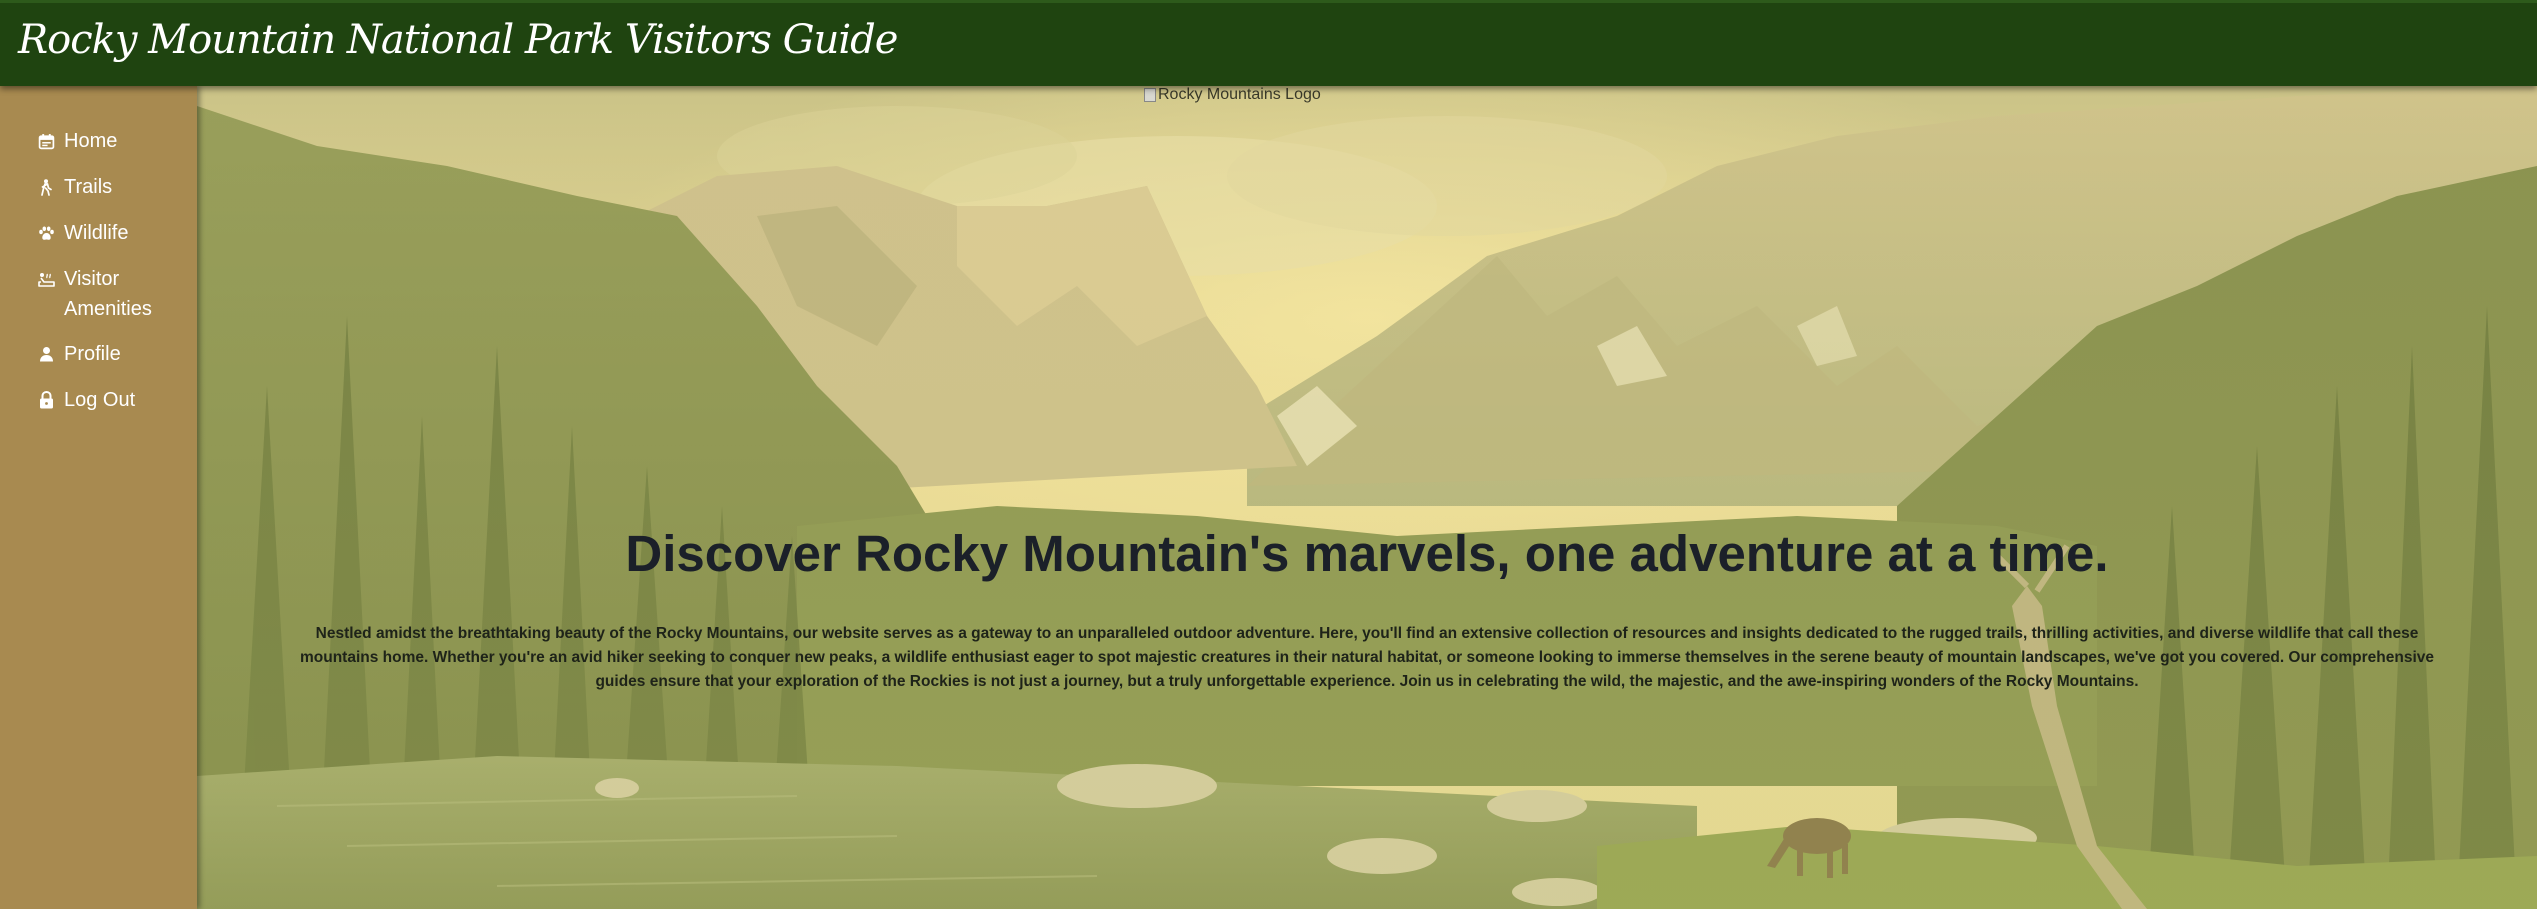 The width and height of the screenshot is (2537, 909). I want to click on sidebar-item-label: Visitor Amenities, so click(108, 294).